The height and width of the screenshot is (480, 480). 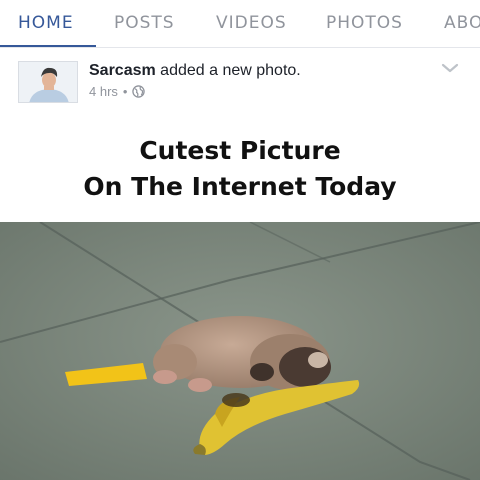 I want to click on avatar-image, so click(x=48, y=82).